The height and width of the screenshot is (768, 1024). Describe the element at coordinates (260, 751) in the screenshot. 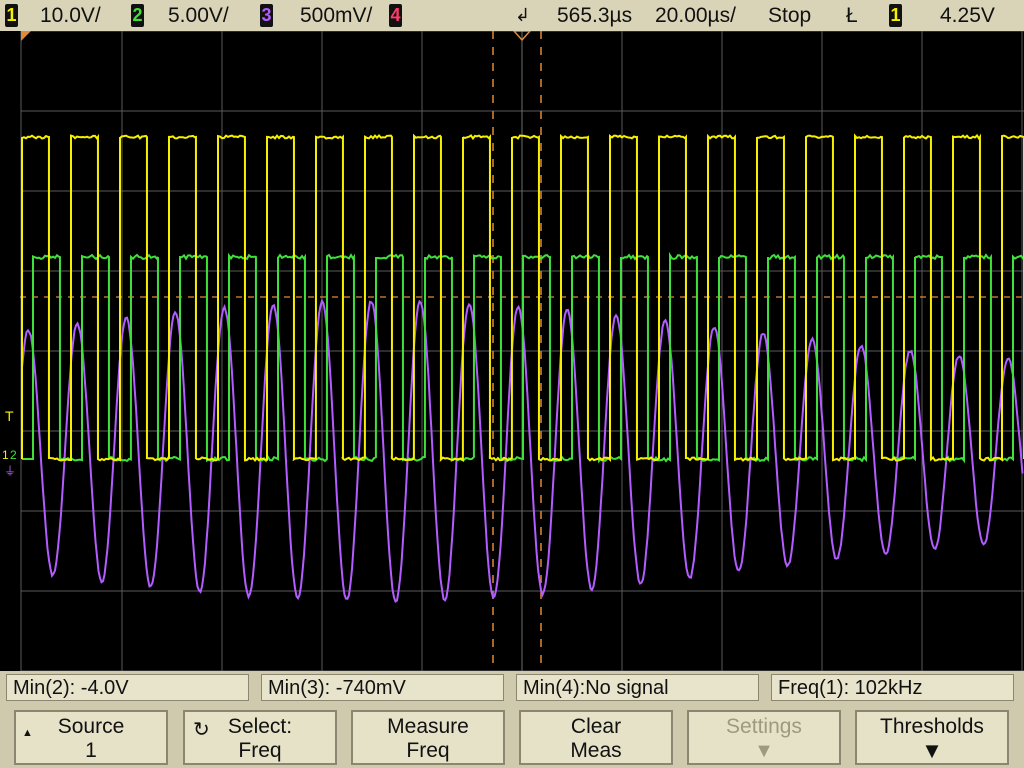

I see `select-value: Freq` at that location.